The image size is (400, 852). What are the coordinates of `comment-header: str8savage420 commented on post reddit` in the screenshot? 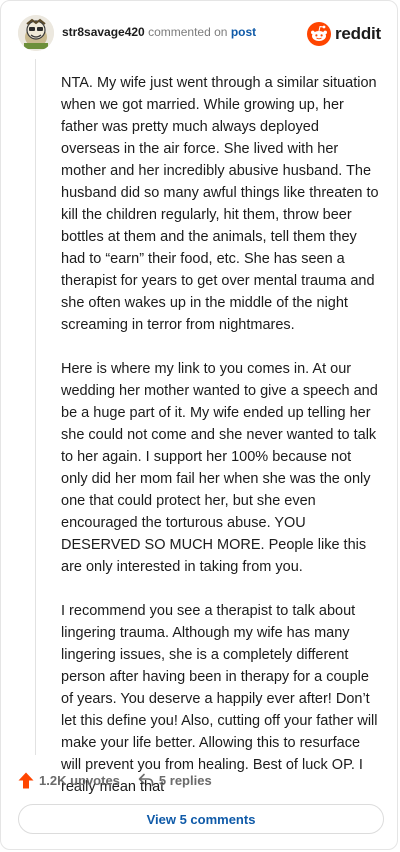 It's located at (200, 35).